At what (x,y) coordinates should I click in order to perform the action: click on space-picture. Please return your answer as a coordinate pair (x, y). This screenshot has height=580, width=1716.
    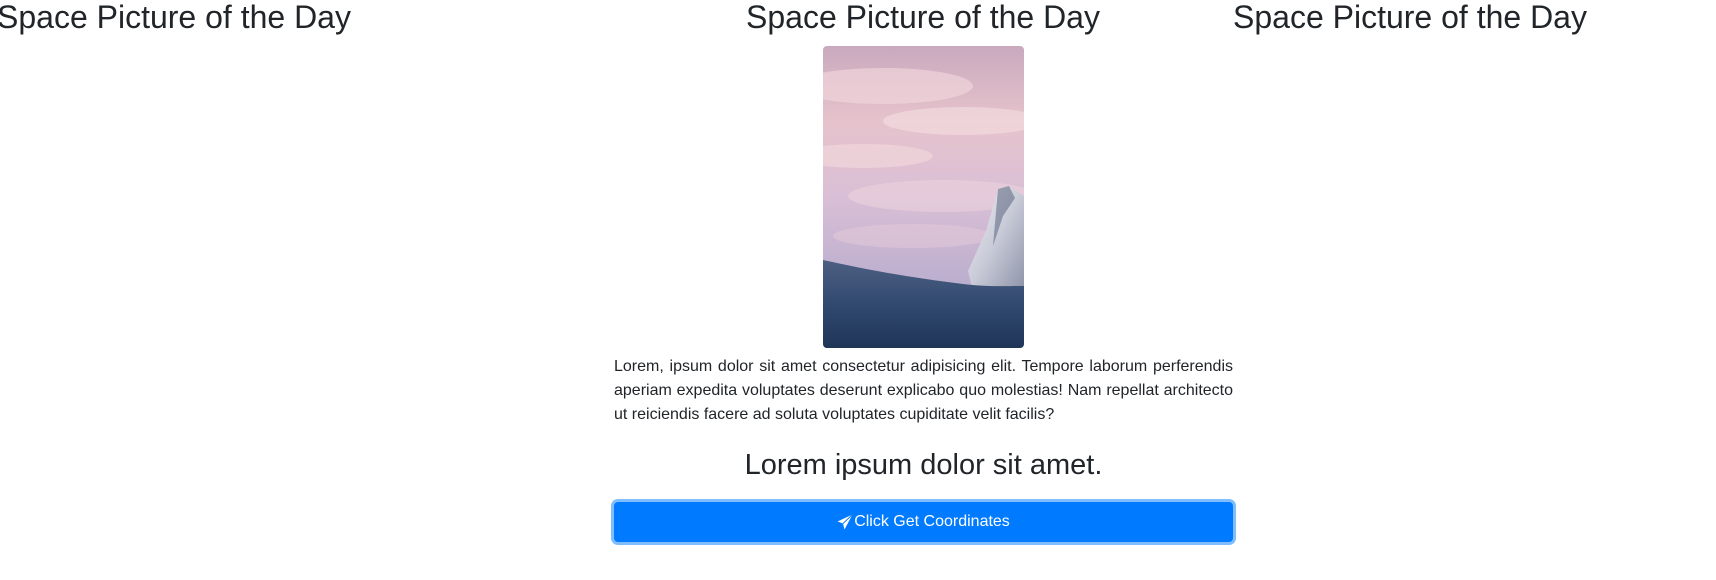
    Looking at the image, I should click on (923, 197).